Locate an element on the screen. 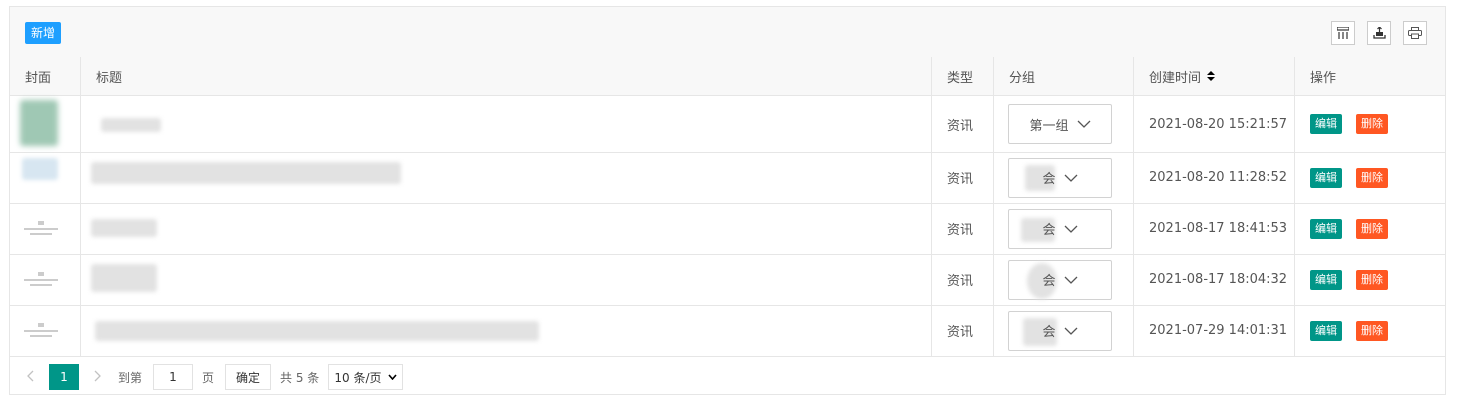 The height and width of the screenshot is (401, 1459). total-count: 共 5 条 is located at coordinates (300, 378).